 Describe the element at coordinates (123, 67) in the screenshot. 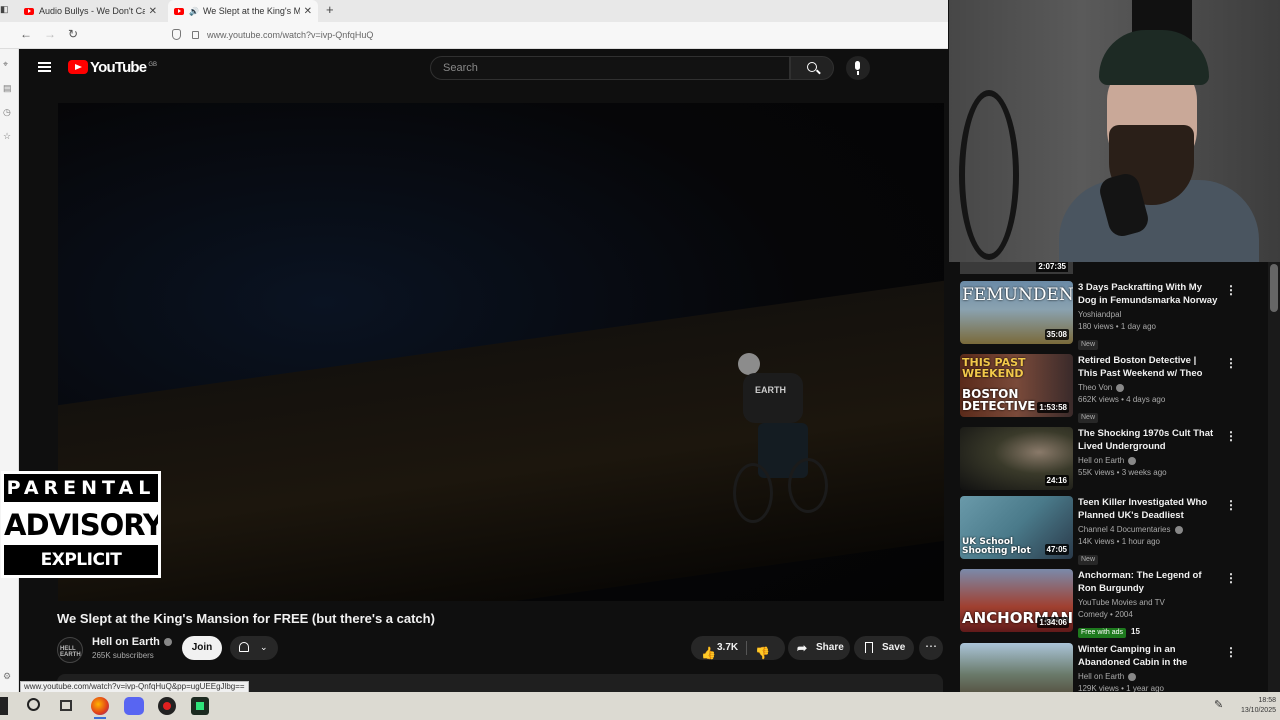

I see `youtube-logo-text: YouTube GB` at that location.